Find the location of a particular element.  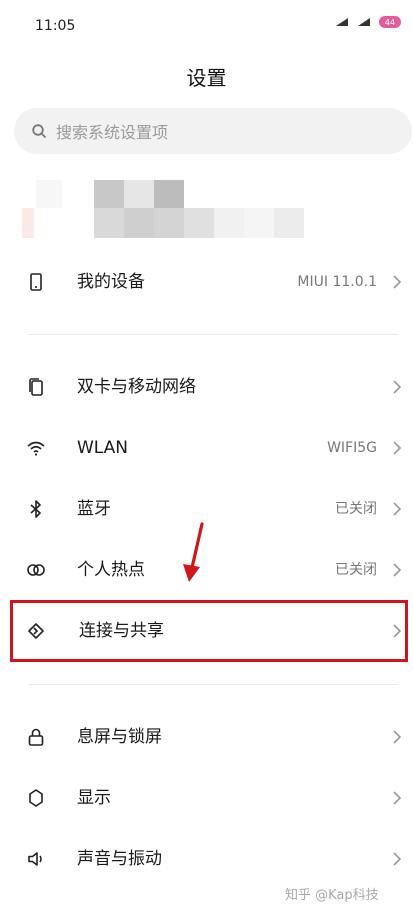

my-device-label: 我的设备 is located at coordinates (111, 282).